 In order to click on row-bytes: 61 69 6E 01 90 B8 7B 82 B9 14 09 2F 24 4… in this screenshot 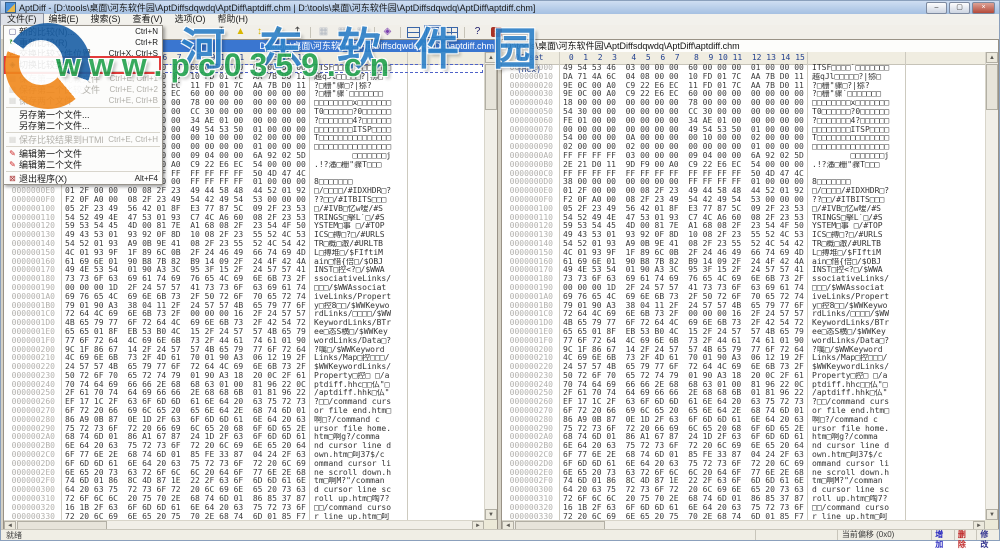, I will do `click(185, 261)`.